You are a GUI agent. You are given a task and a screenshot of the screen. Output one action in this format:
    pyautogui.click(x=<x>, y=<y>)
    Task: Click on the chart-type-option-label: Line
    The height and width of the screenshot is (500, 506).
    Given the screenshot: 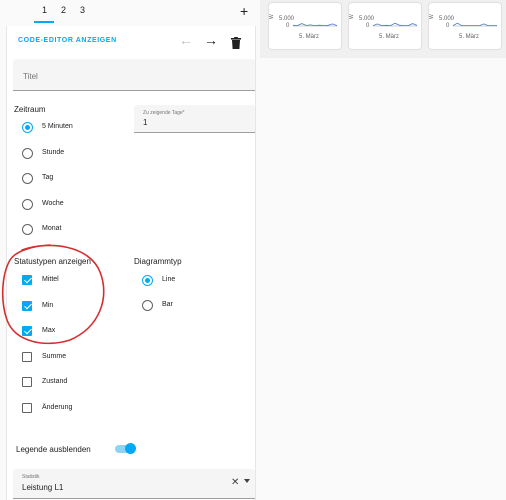 What is the action you would take?
    pyautogui.click(x=169, y=279)
    